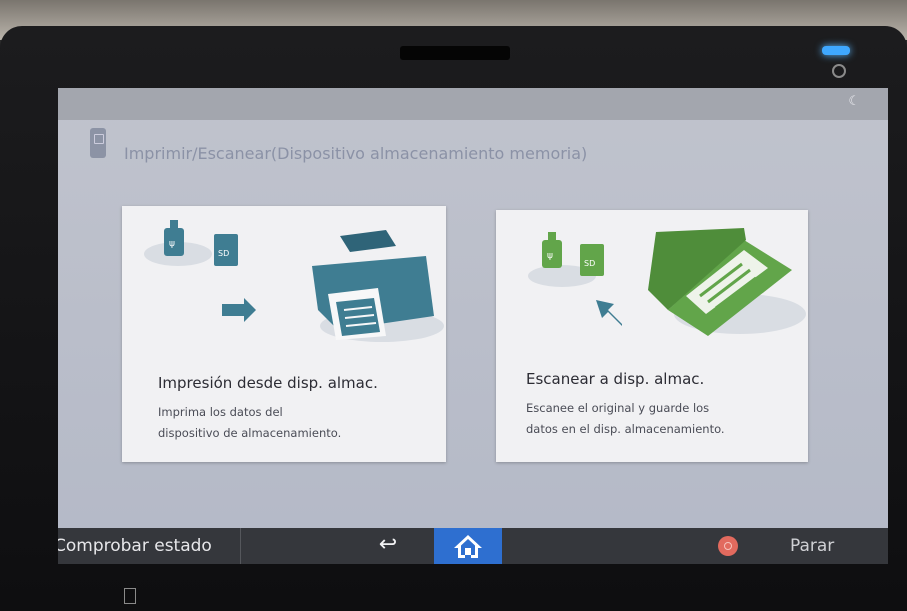 This screenshot has height=611, width=907. I want to click on status-bar: ☾, so click(473, 104).